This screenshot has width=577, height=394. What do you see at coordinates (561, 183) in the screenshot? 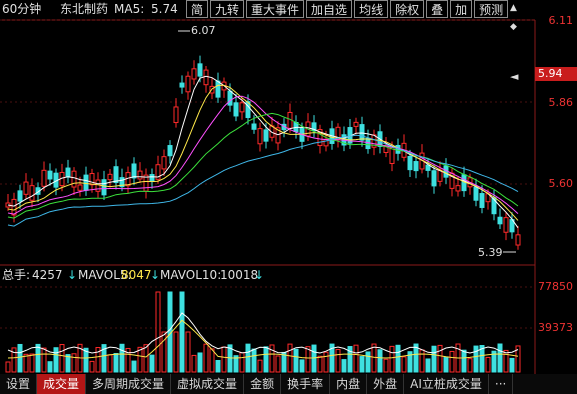
I see `price-axis-label-low: 5.60` at bounding box center [561, 183].